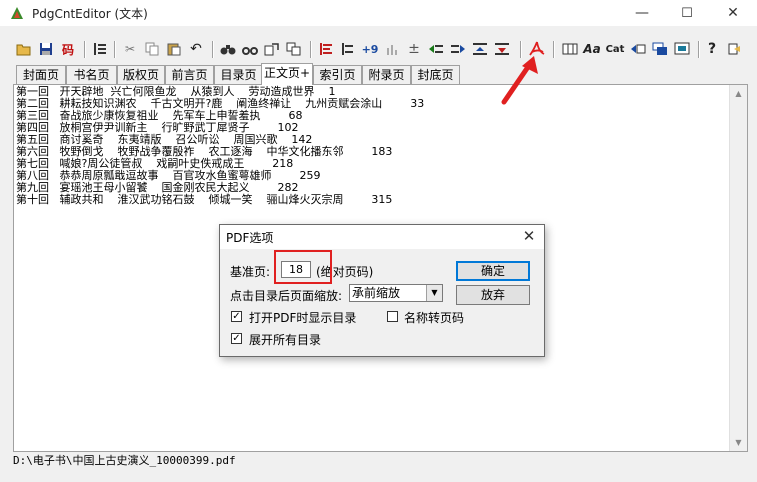 The height and width of the screenshot is (482, 757). I want to click on vertical-scrollbar: ▲ ▼, so click(738, 268).